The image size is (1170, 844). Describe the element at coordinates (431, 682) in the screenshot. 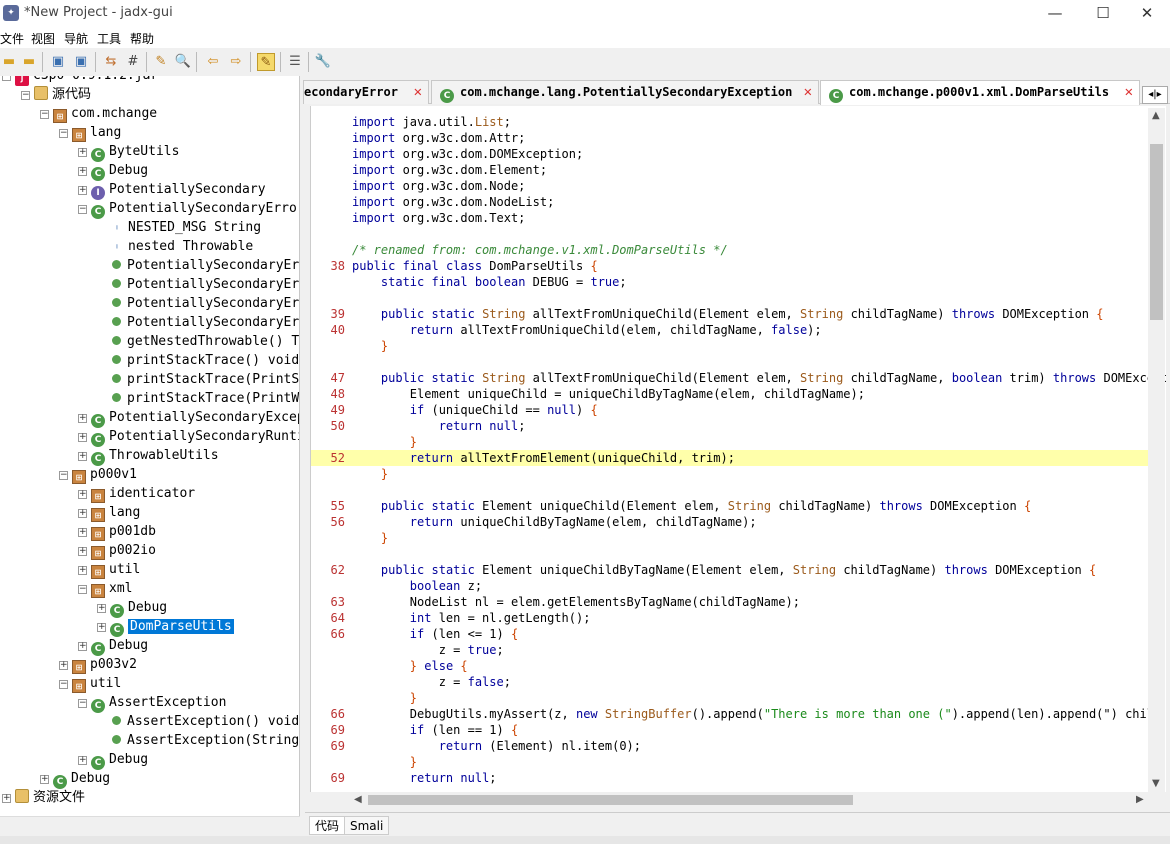

I see `code-text: z = false;` at that location.